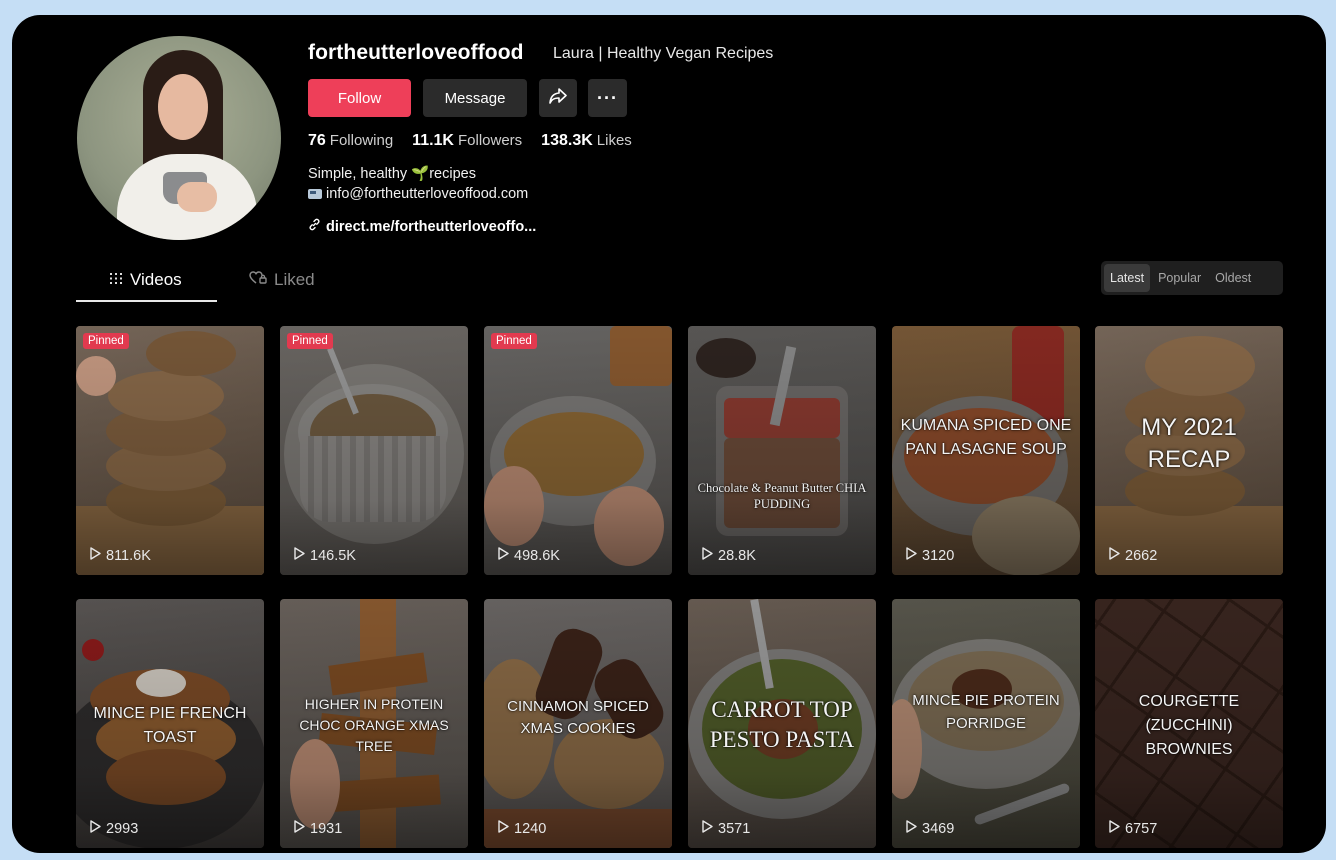  Describe the element at coordinates (1189, 443) in the screenshot. I see `video-caption: MY 2021 RECAP` at that location.